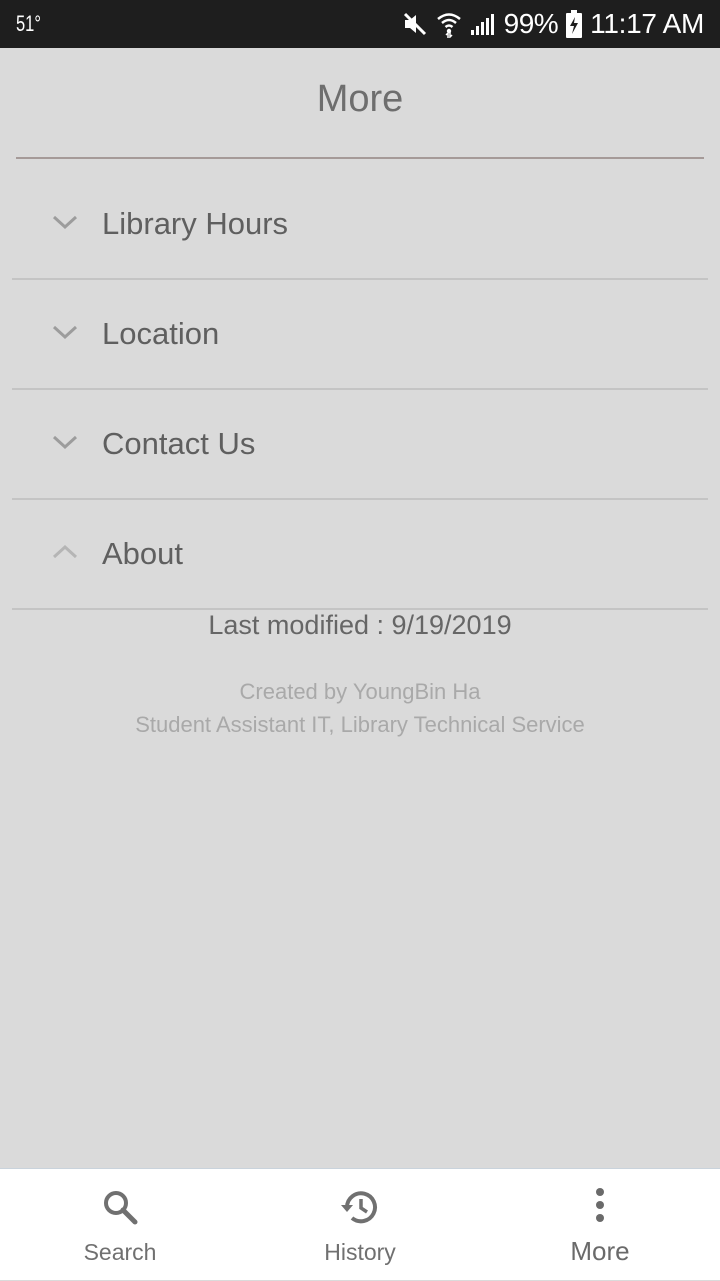 This screenshot has height=1281, width=720. What do you see at coordinates (28, 23) in the screenshot?
I see `status-temperature: 51°` at bounding box center [28, 23].